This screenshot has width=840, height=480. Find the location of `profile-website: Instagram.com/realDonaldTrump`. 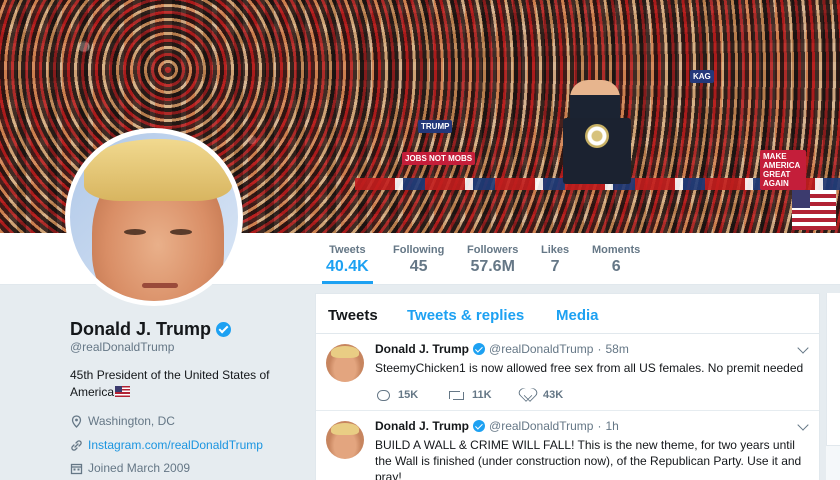

profile-website: Instagram.com/realDonaldTrump is located at coordinates (166, 445).